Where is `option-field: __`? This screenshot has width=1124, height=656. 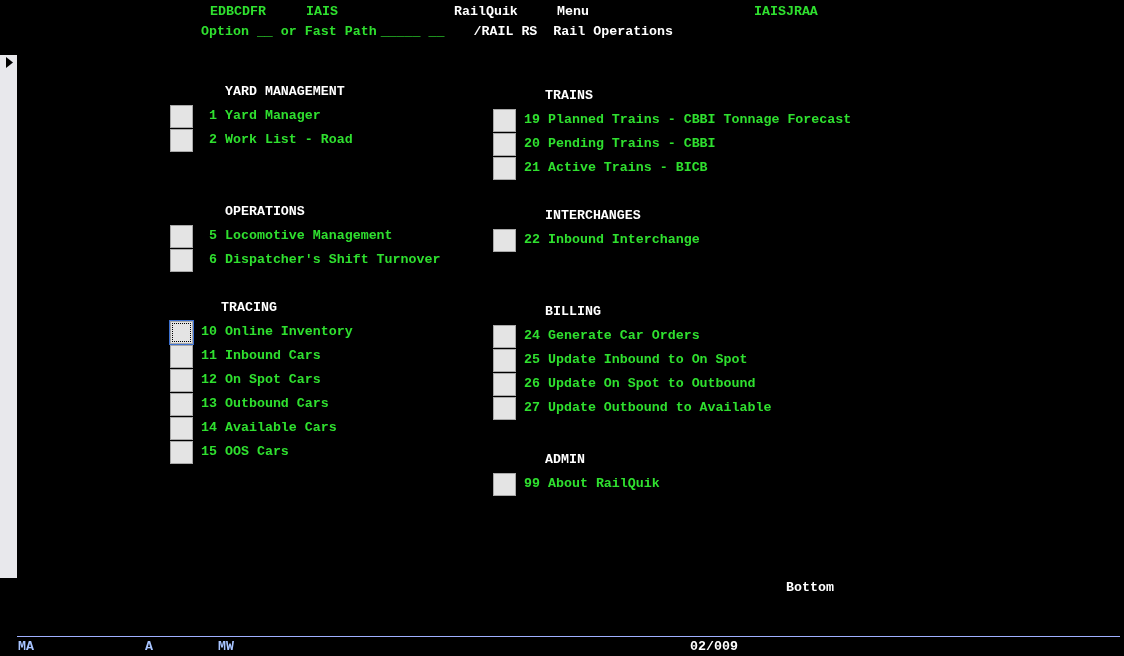 option-field: __ is located at coordinates (264, 32).